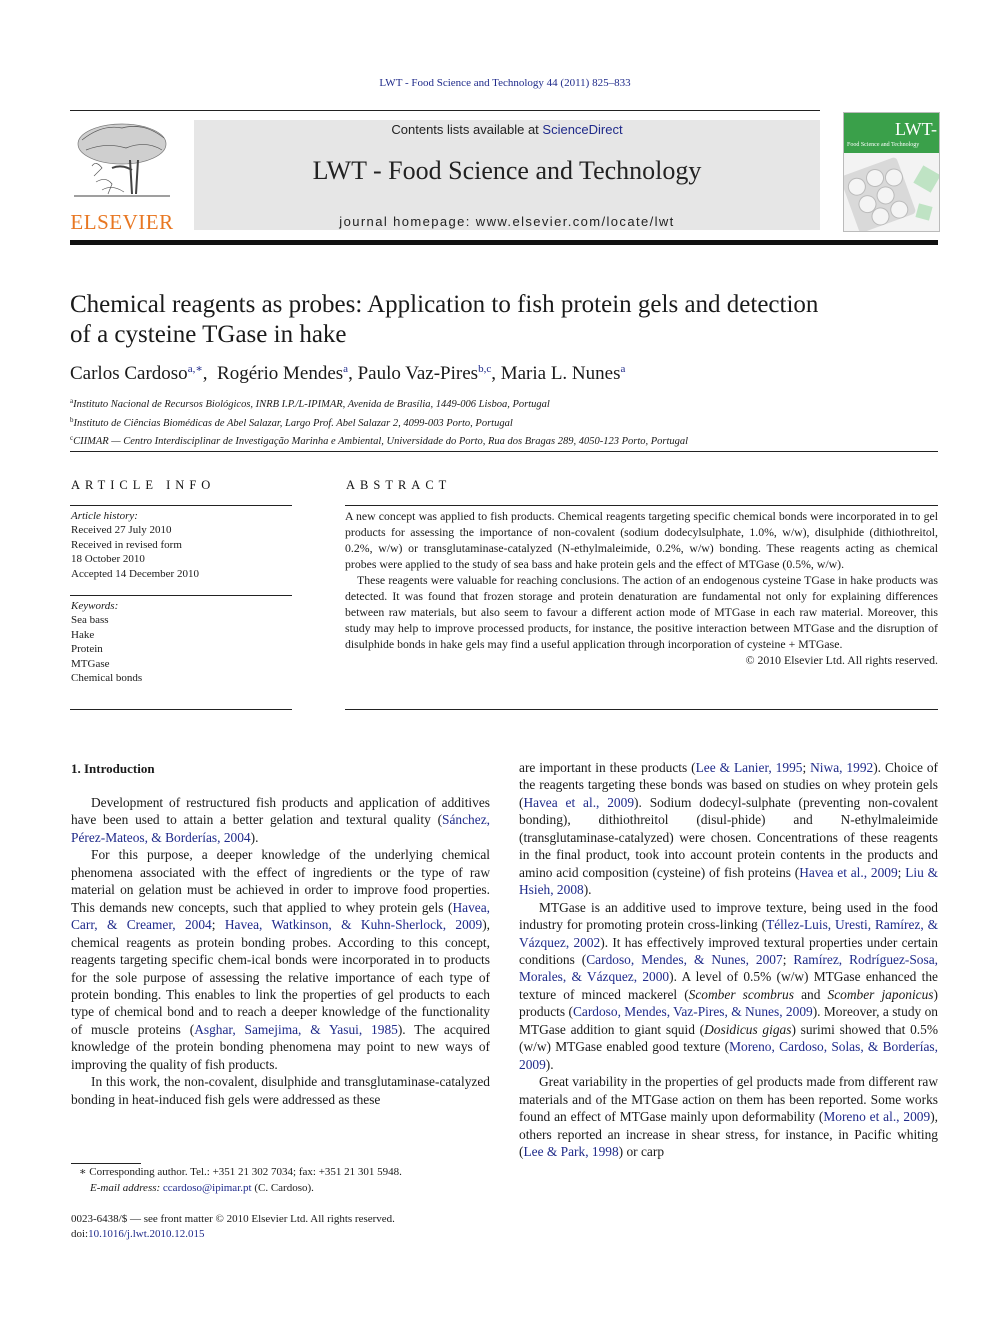  Describe the element at coordinates (880, 193) in the screenshot. I see `cover-photo` at that location.